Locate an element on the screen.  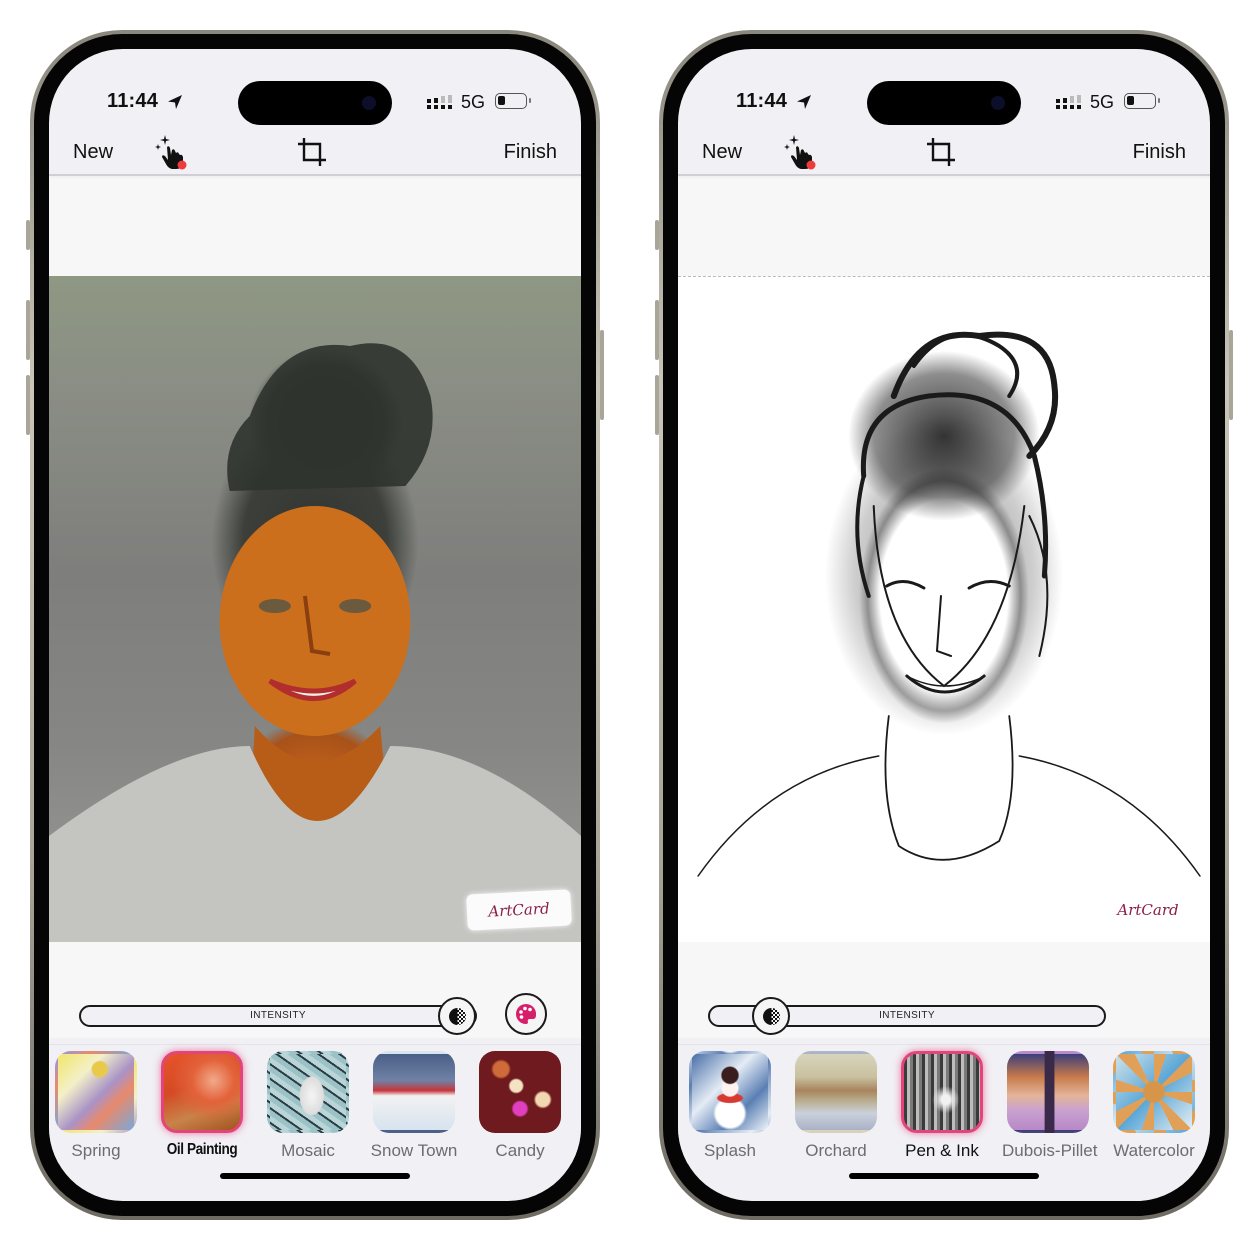
filter-label: Splash is located at coordinates (730, 1150).